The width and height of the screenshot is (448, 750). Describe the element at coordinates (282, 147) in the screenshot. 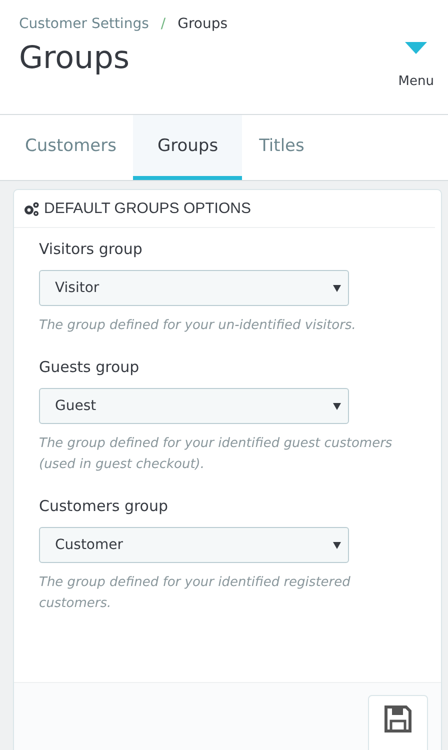

I see `tab: Titles` at that location.